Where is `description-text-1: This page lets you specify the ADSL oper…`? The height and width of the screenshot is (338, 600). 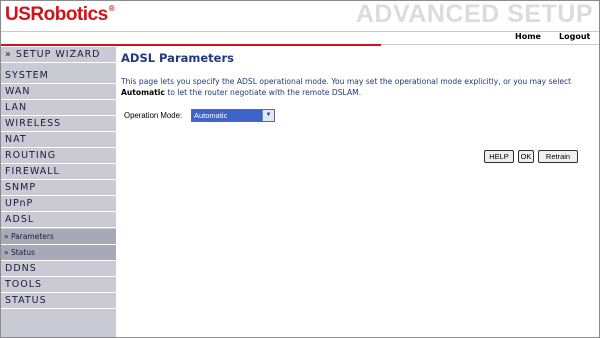 description-text-1: This page lets you specify the ADSL oper… is located at coordinates (346, 81).